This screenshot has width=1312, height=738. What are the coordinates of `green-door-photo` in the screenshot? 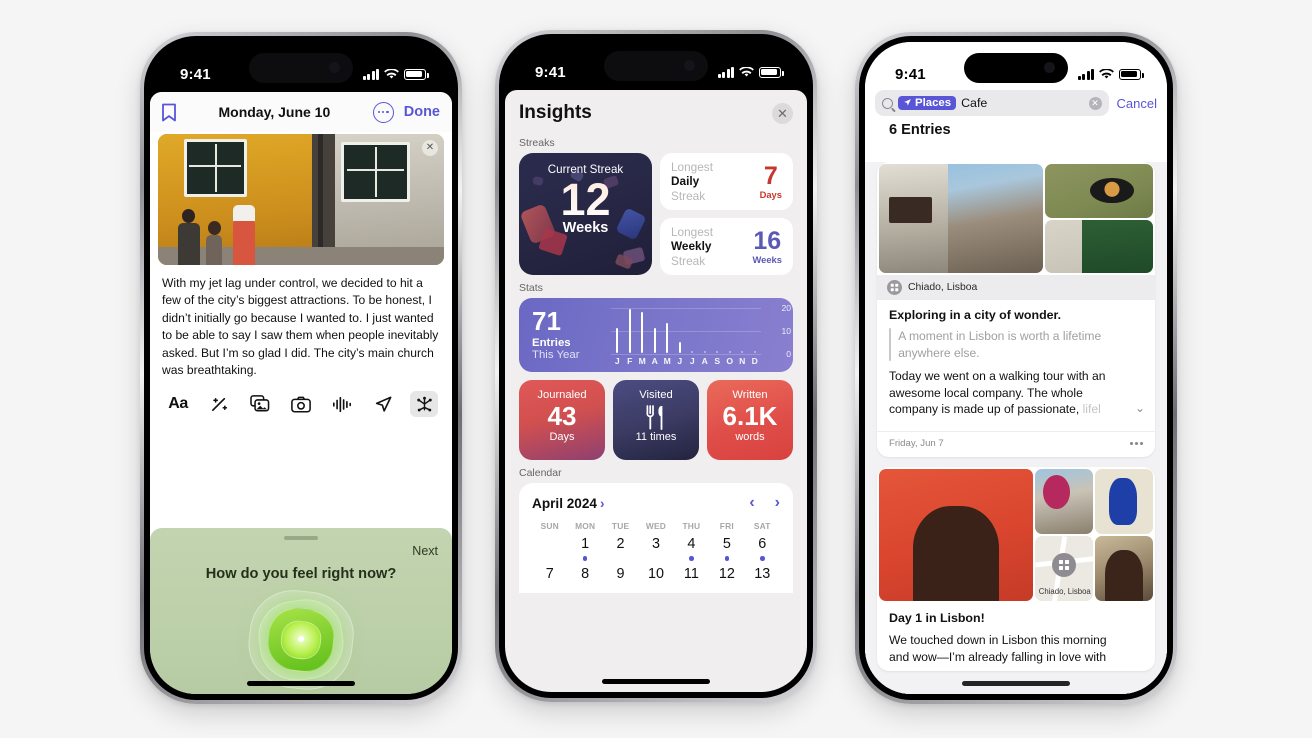 It's located at (1099, 246).